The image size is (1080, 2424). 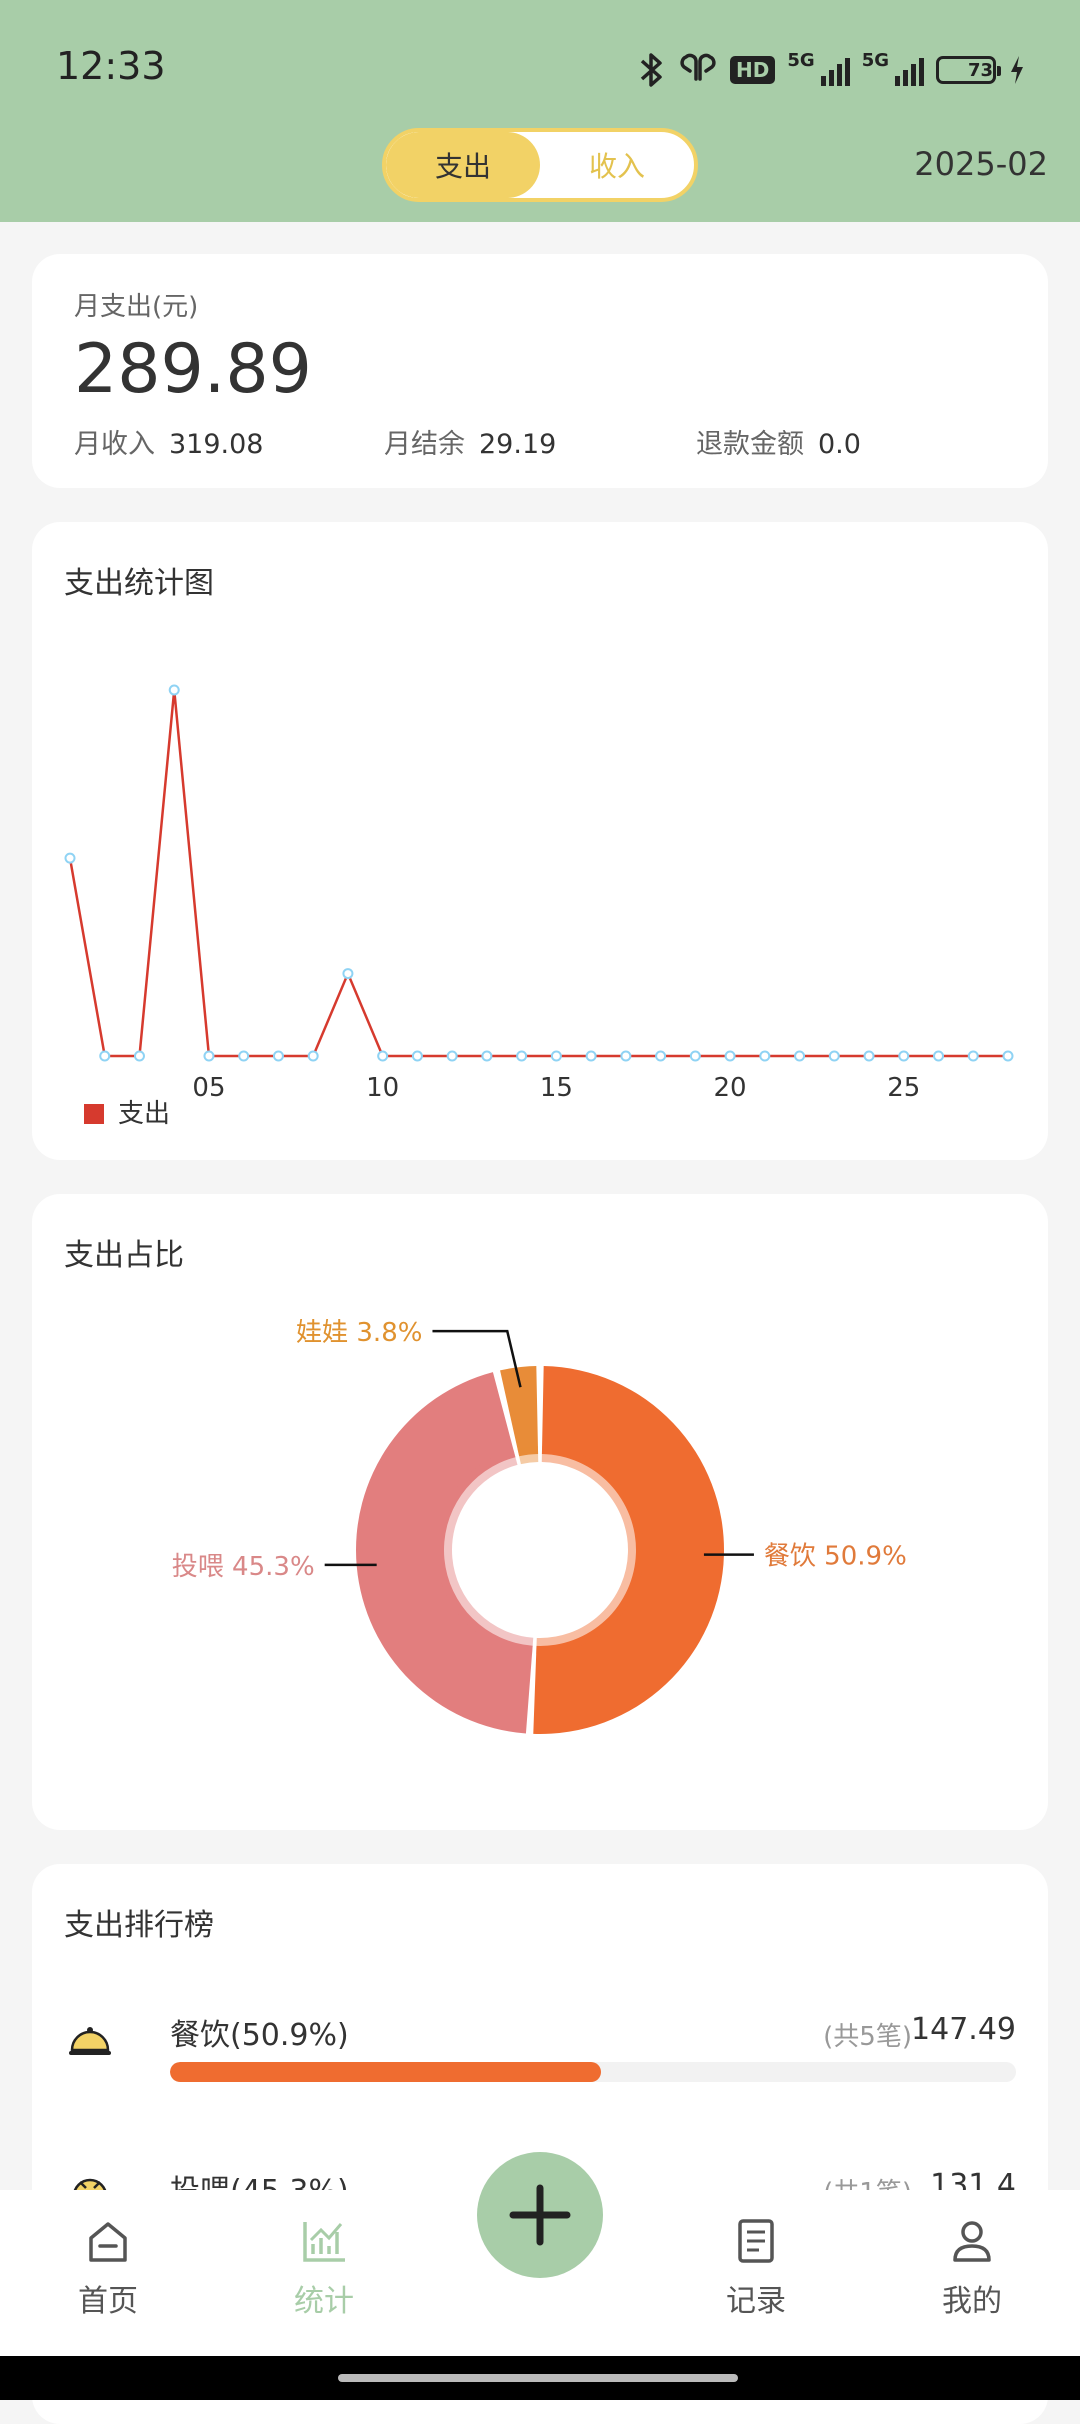 What do you see at coordinates (538, 873) in the screenshot?
I see `series-line-expense` at bounding box center [538, 873].